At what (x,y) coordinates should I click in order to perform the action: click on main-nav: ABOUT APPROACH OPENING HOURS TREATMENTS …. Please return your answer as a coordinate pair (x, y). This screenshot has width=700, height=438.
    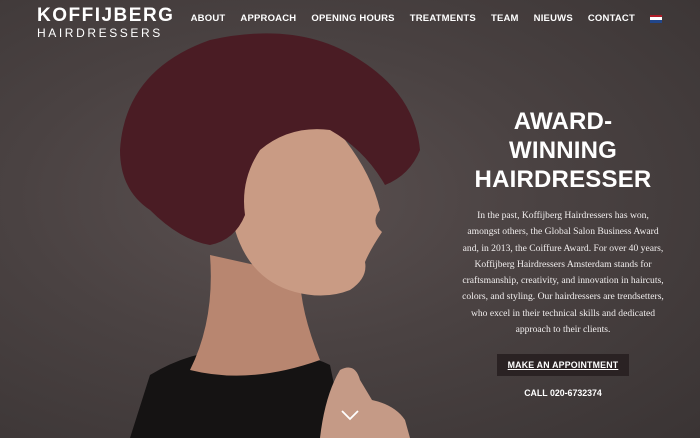
    Looking at the image, I should click on (426, 18).